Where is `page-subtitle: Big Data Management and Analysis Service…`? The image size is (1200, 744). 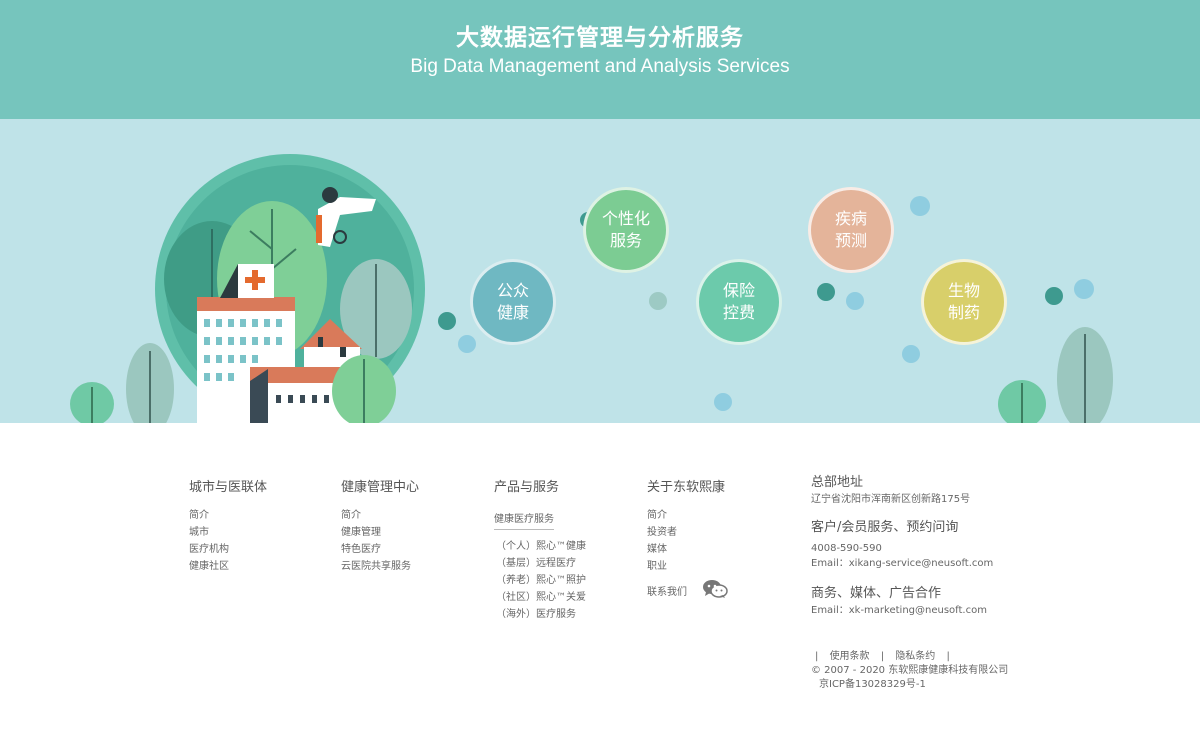 page-subtitle: Big Data Management and Analysis Service… is located at coordinates (600, 66).